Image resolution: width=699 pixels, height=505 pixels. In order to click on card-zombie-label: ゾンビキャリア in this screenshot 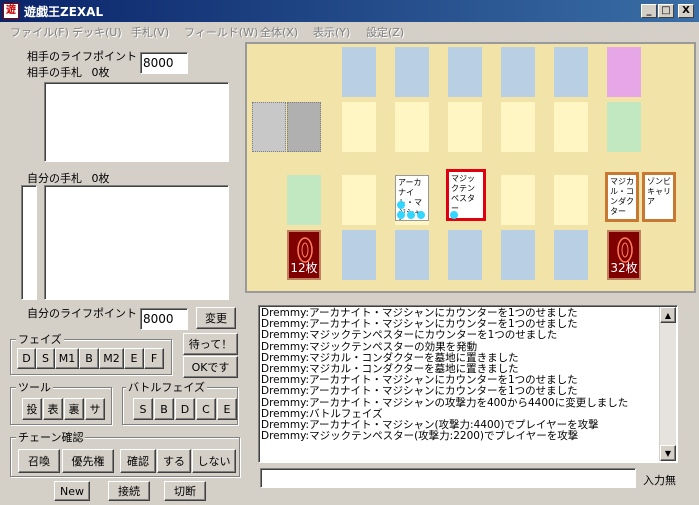, I will do `click(659, 191)`.